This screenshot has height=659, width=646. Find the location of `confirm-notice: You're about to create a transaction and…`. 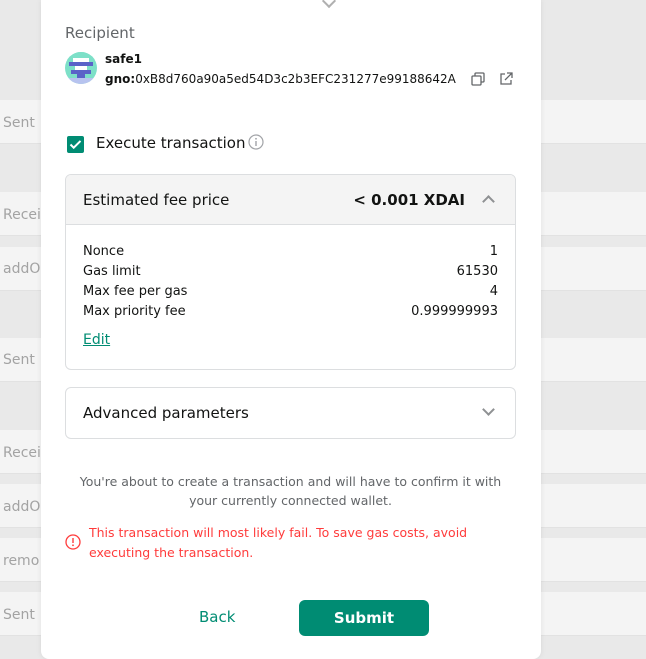

confirm-notice: You're about to create a transaction and… is located at coordinates (290, 491).